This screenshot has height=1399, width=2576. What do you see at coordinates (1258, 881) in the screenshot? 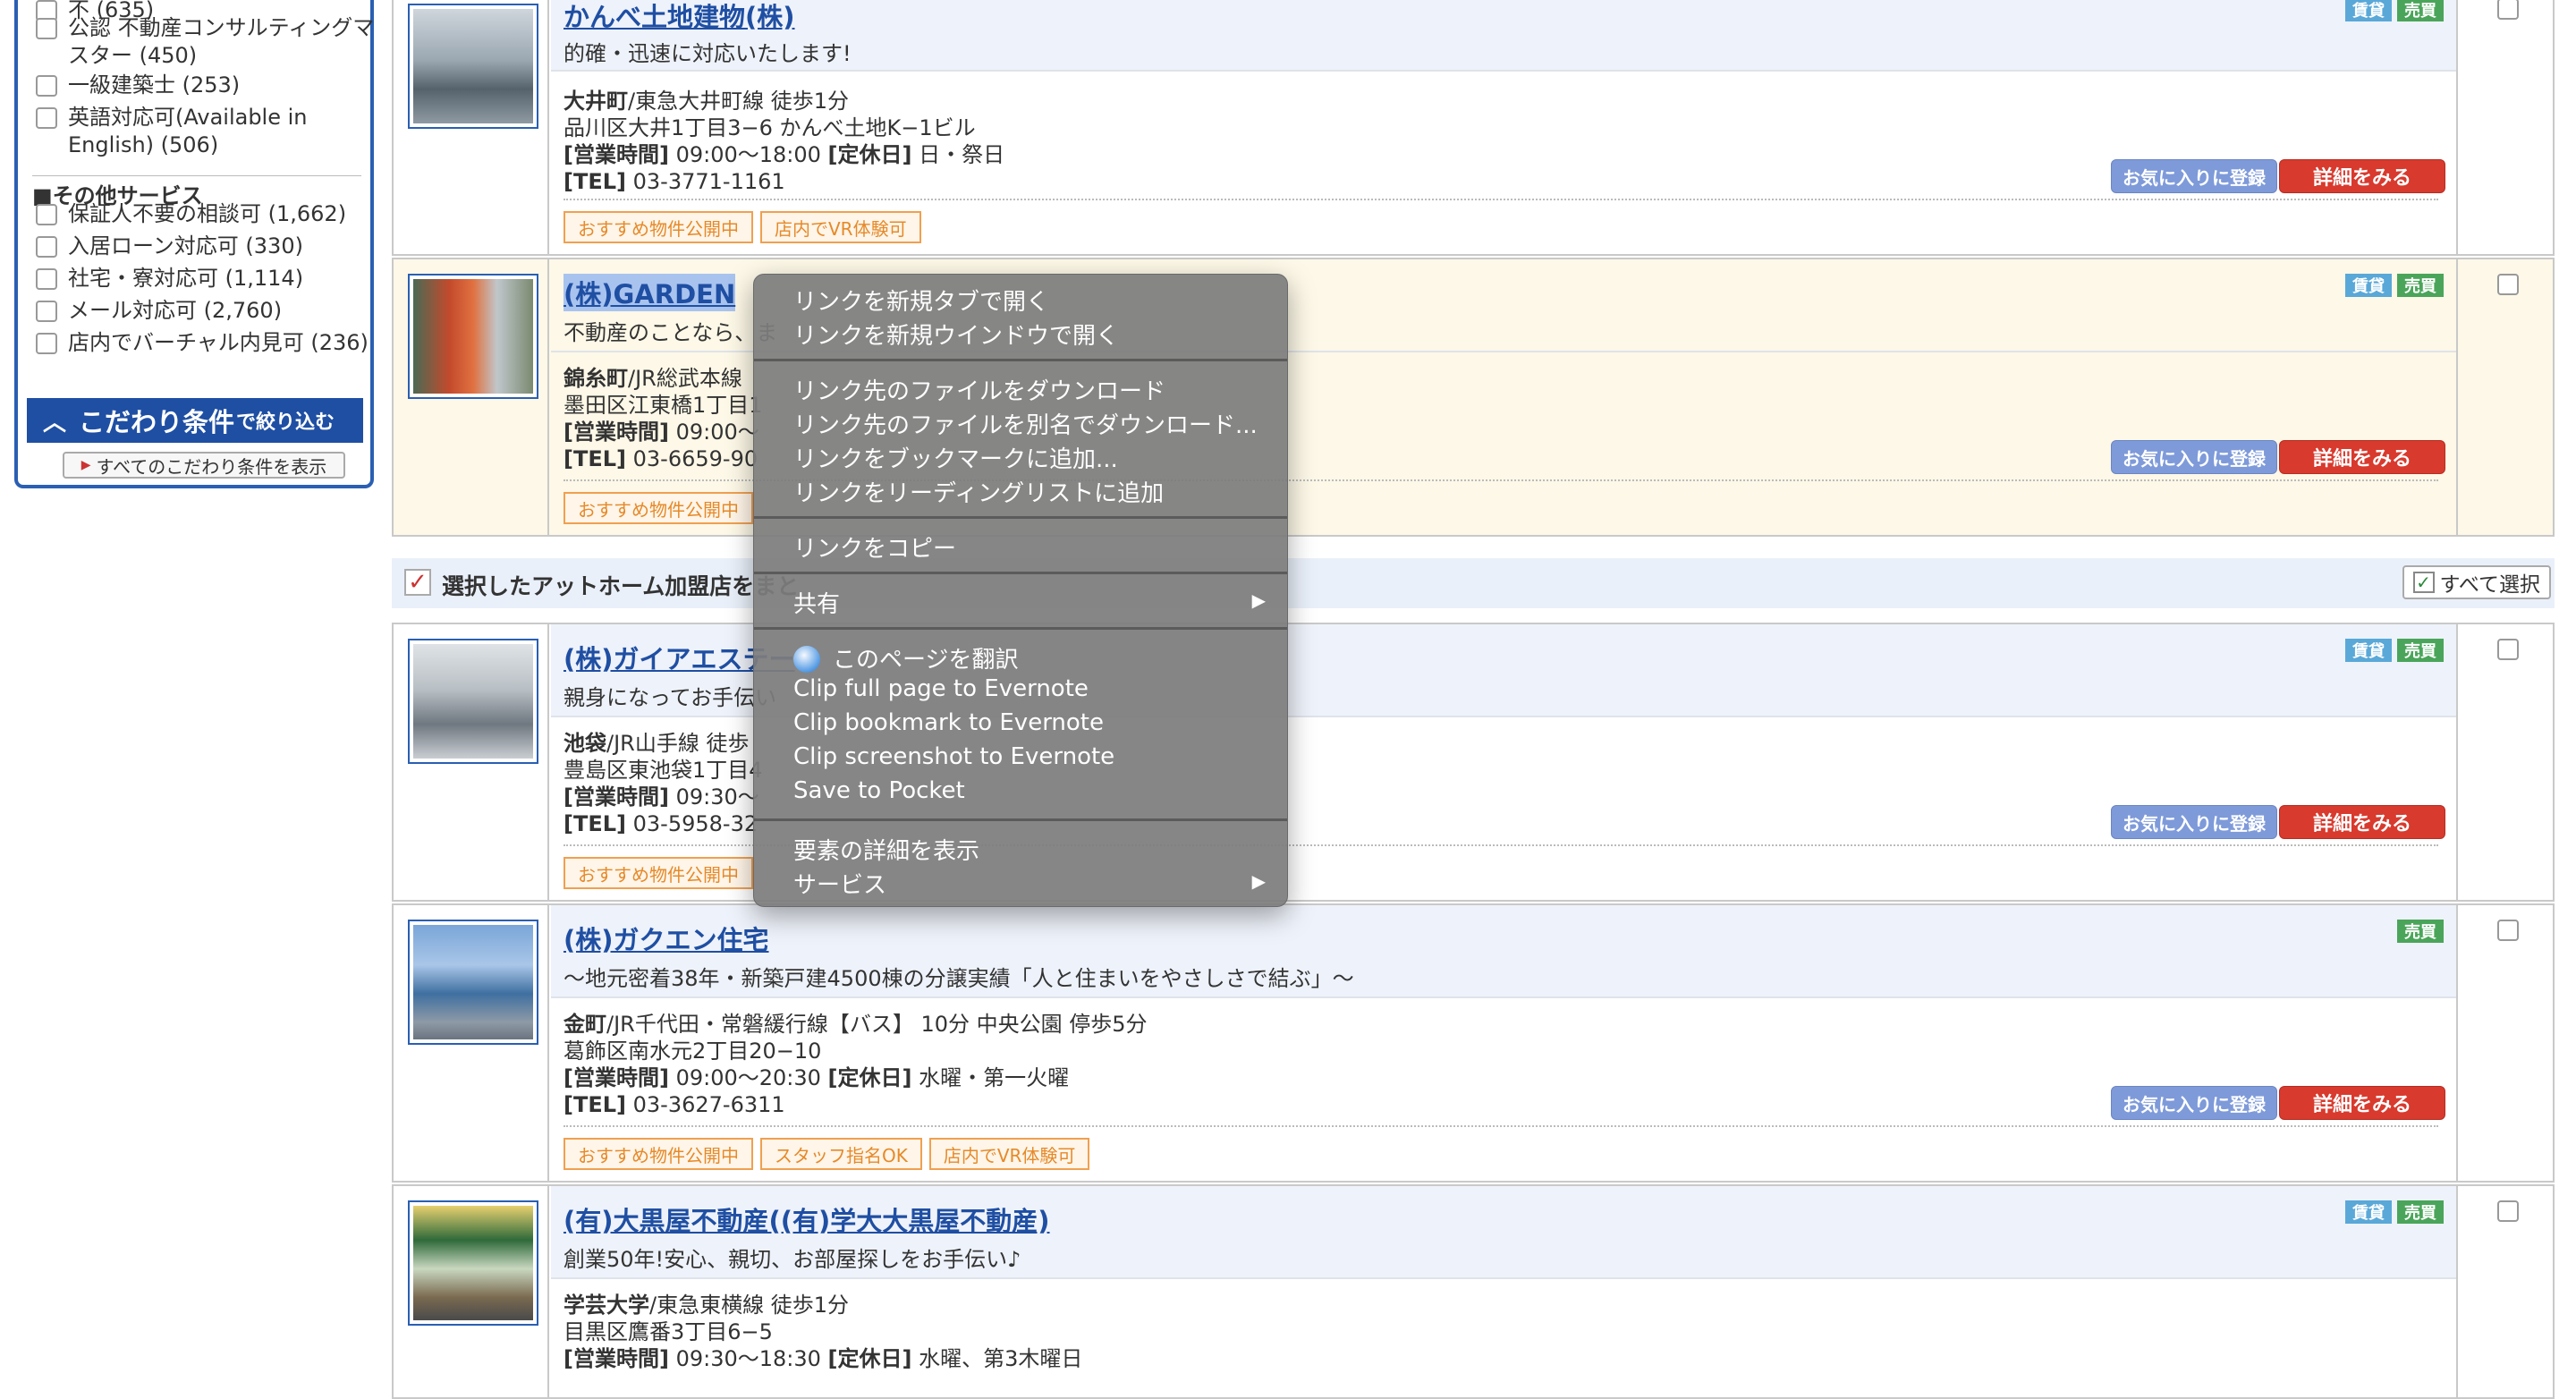
I see `submenu-arrow-icon: ▶` at bounding box center [1258, 881].